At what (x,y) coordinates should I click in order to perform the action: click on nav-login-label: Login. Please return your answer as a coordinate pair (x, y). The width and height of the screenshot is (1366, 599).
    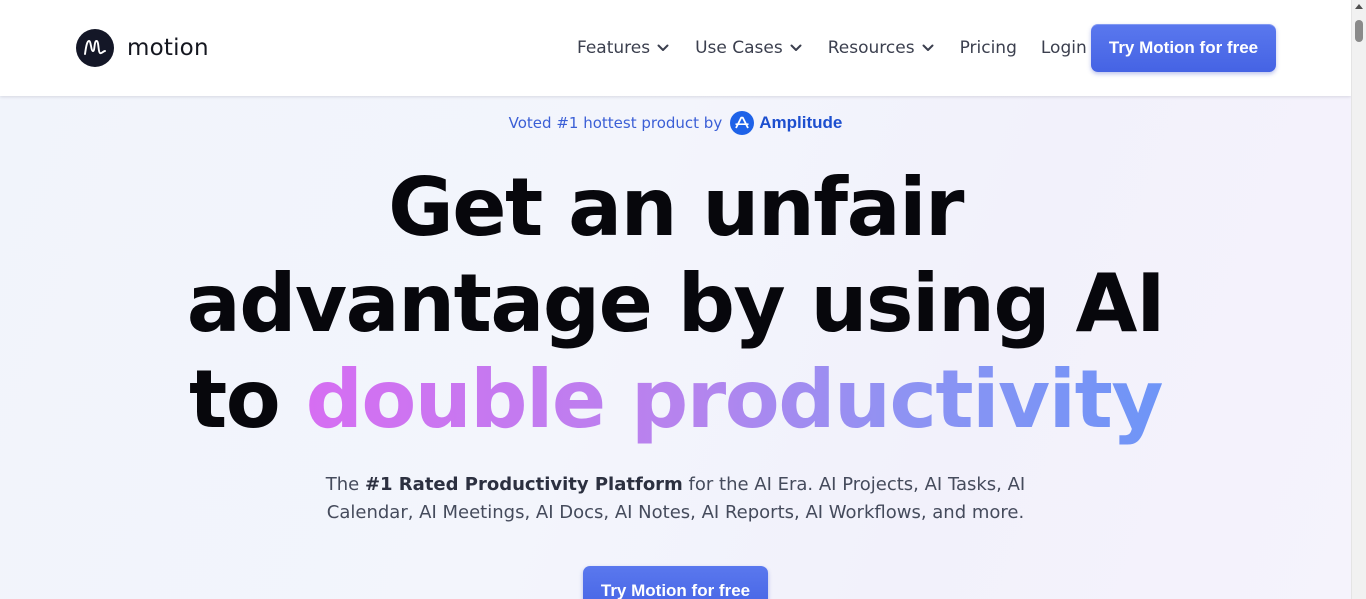
    Looking at the image, I should click on (1063, 48).